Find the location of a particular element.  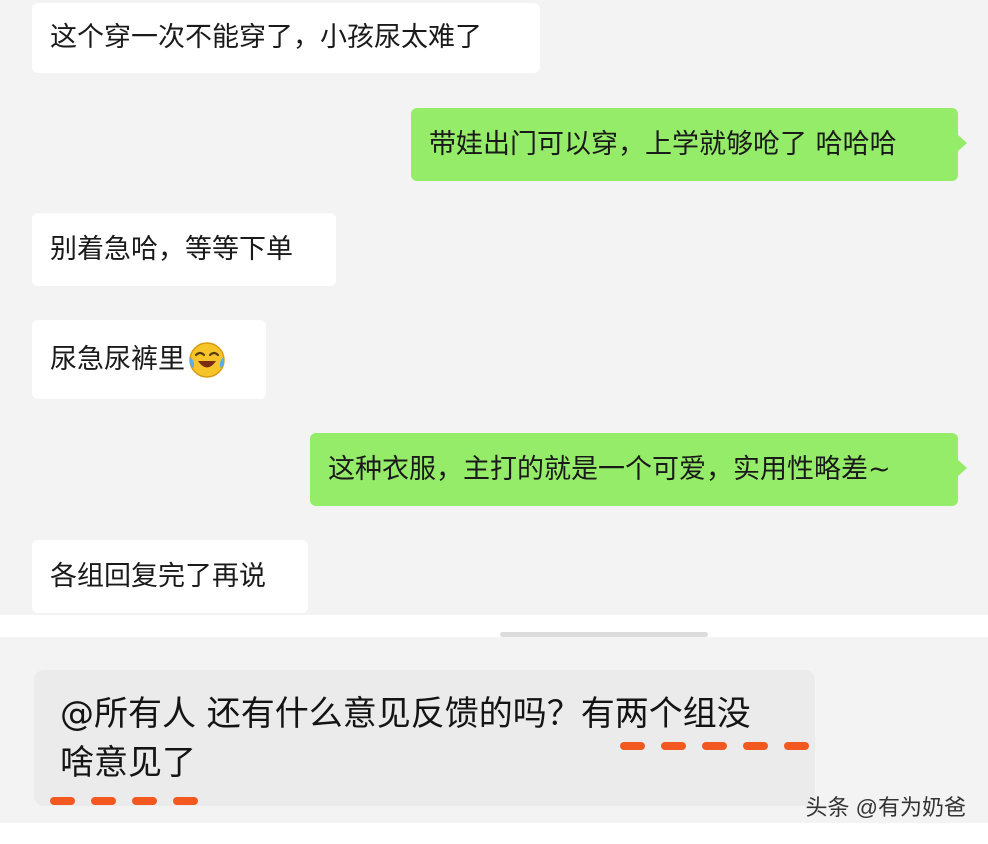

message-text: 各组回复完了再说 is located at coordinates (158, 576).